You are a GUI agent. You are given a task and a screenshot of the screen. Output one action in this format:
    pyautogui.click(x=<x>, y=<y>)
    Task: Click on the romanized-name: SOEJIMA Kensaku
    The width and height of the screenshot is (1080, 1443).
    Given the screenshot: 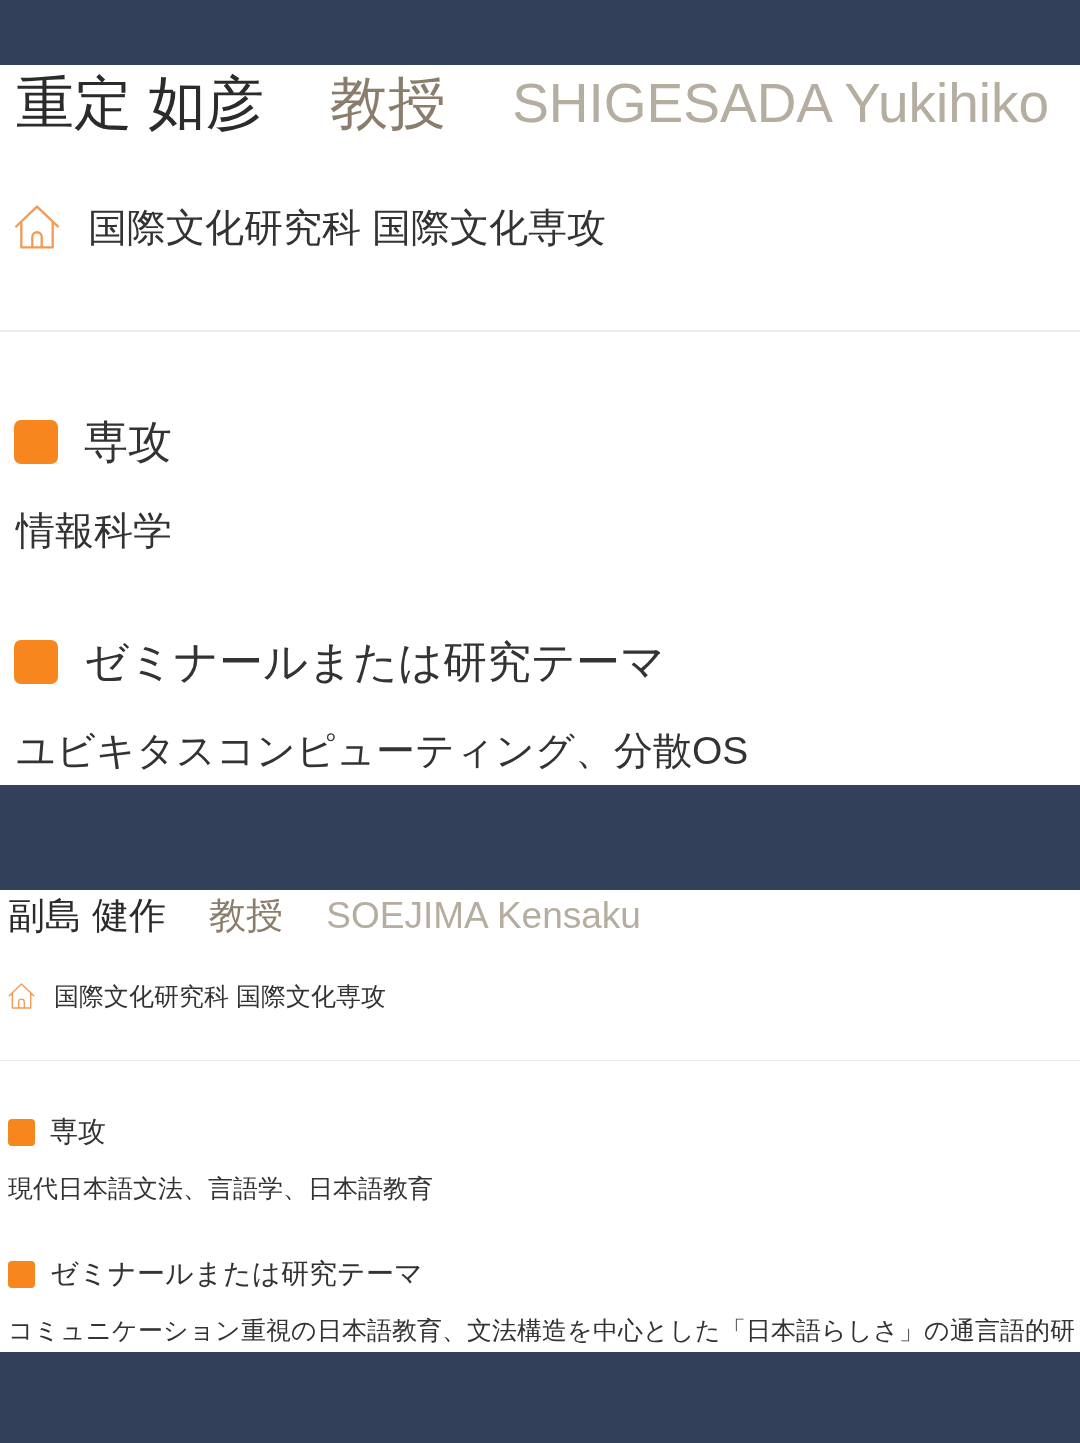 What is the action you would take?
    pyautogui.click(x=483, y=915)
    